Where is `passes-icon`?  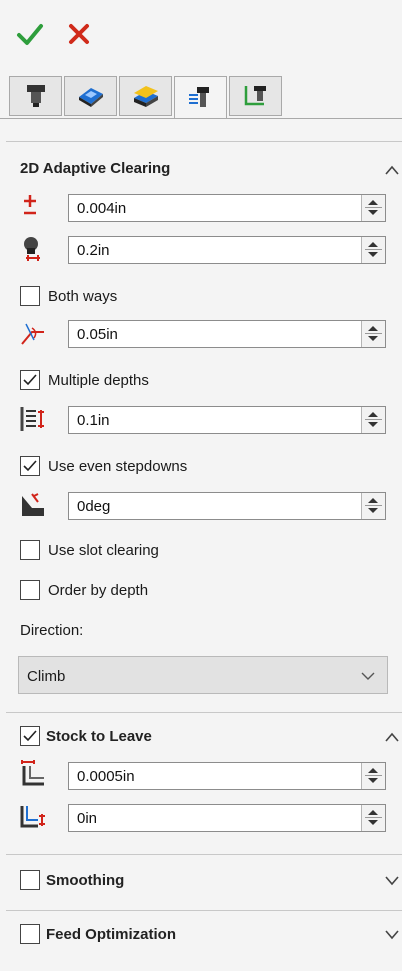 passes-icon is located at coordinates (198, 96).